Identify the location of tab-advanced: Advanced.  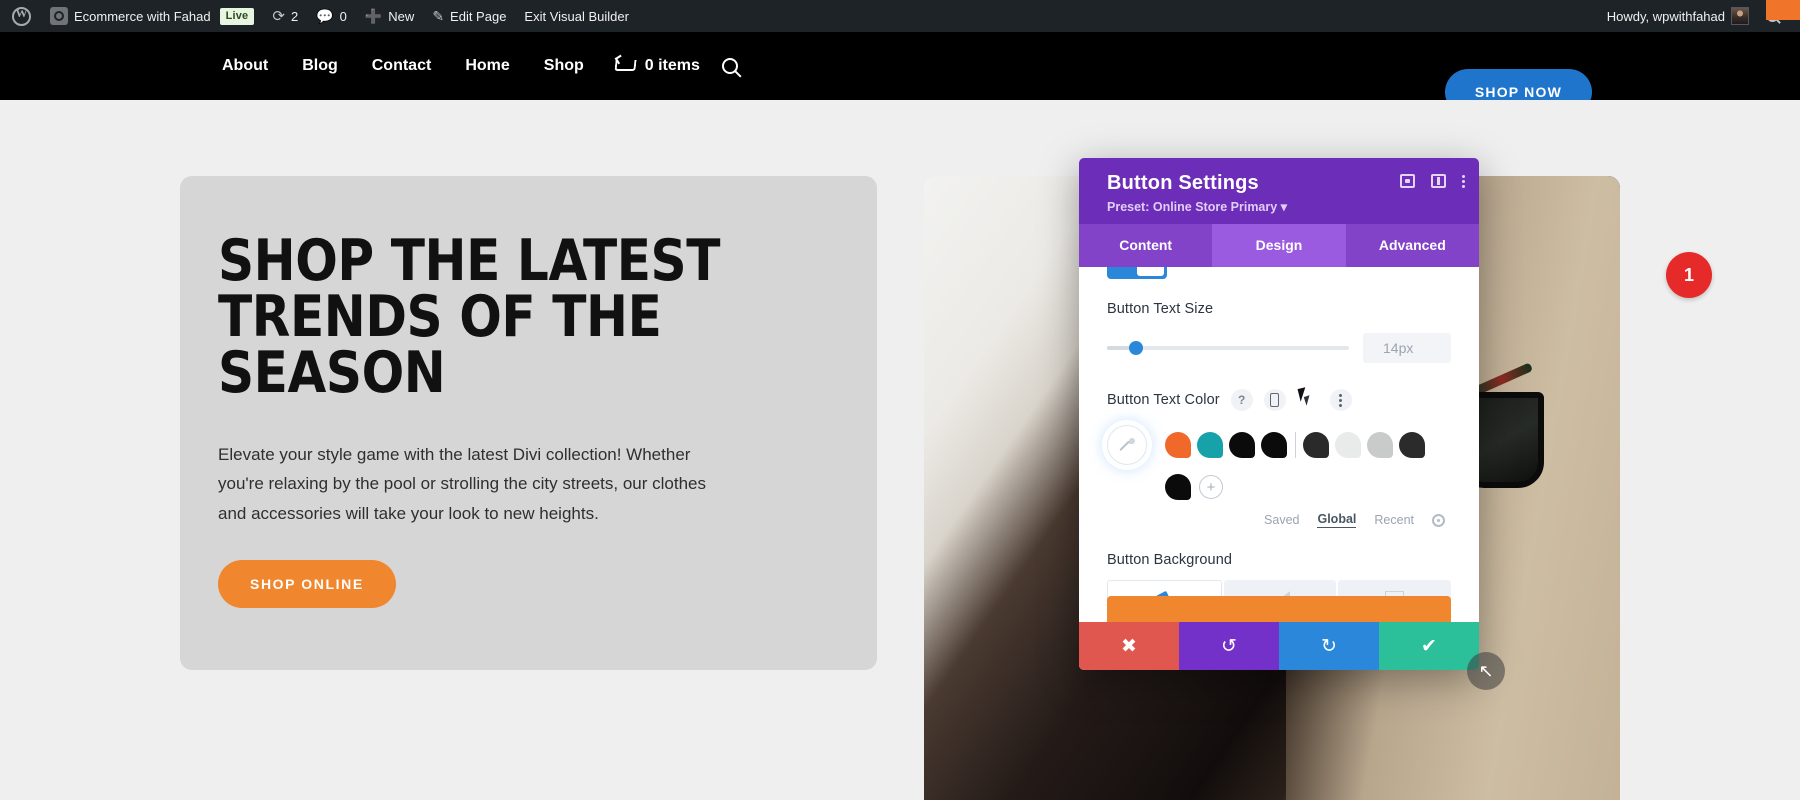
(1412, 245).